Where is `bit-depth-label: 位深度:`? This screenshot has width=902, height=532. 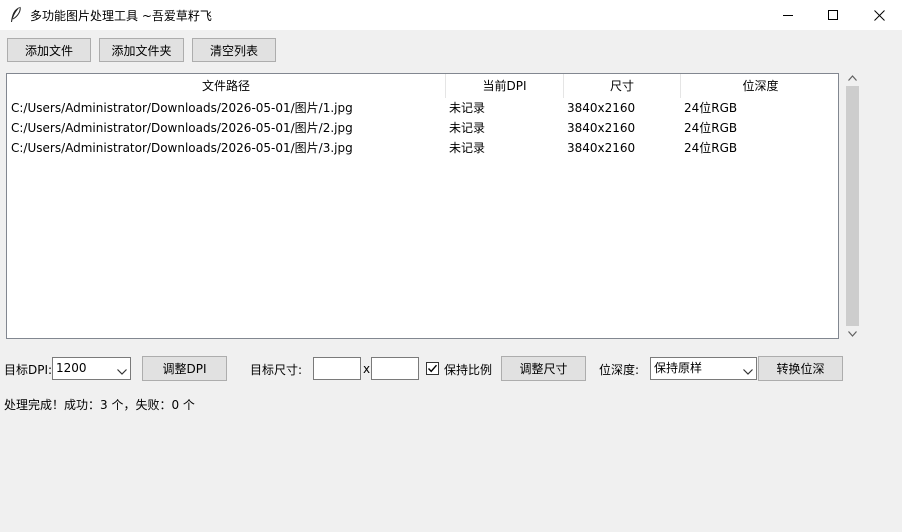
bit-depth-label: 位深度: is located at coordinates (619, 370).